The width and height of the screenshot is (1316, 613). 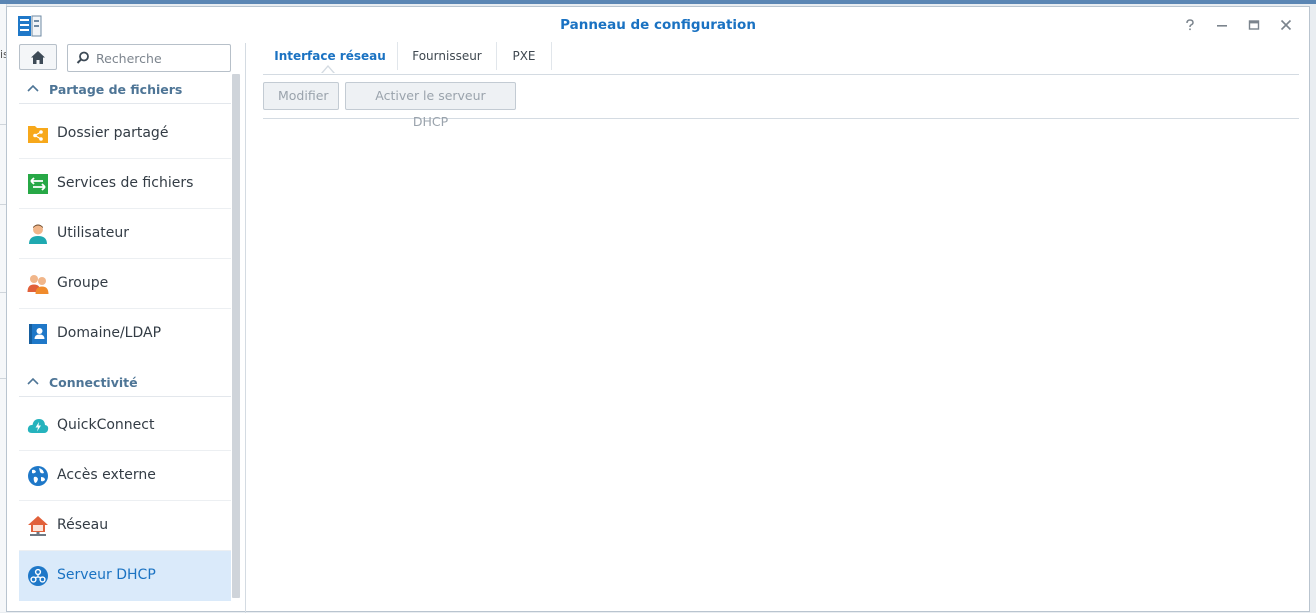 I want to click on sidebar-item-label: Domaine/LDAP, so click(x=109, y=333).